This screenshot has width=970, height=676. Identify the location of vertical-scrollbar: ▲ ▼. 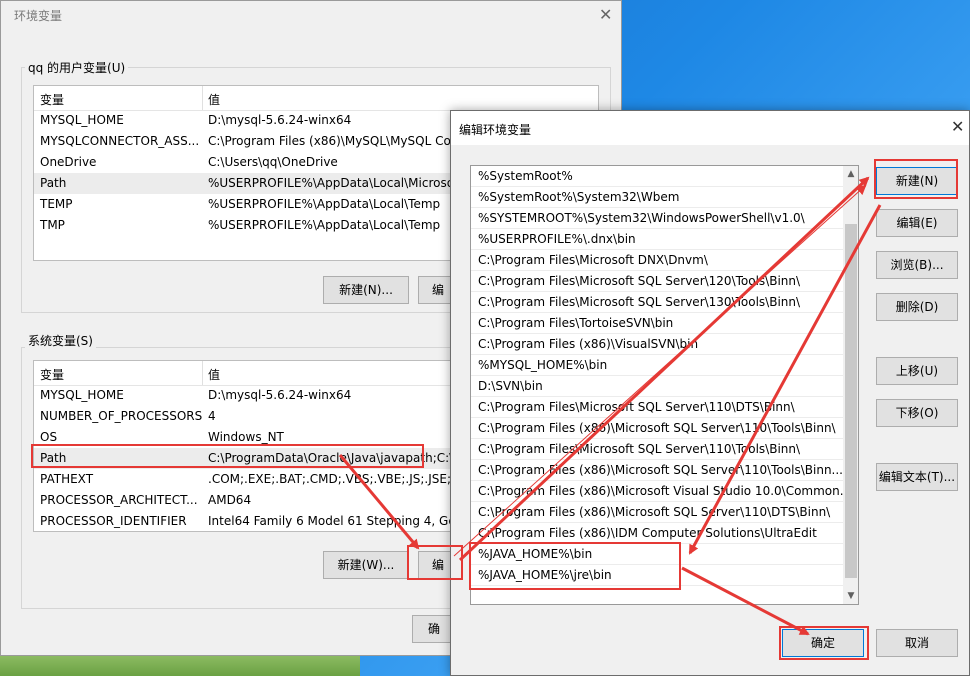
(850, 385).